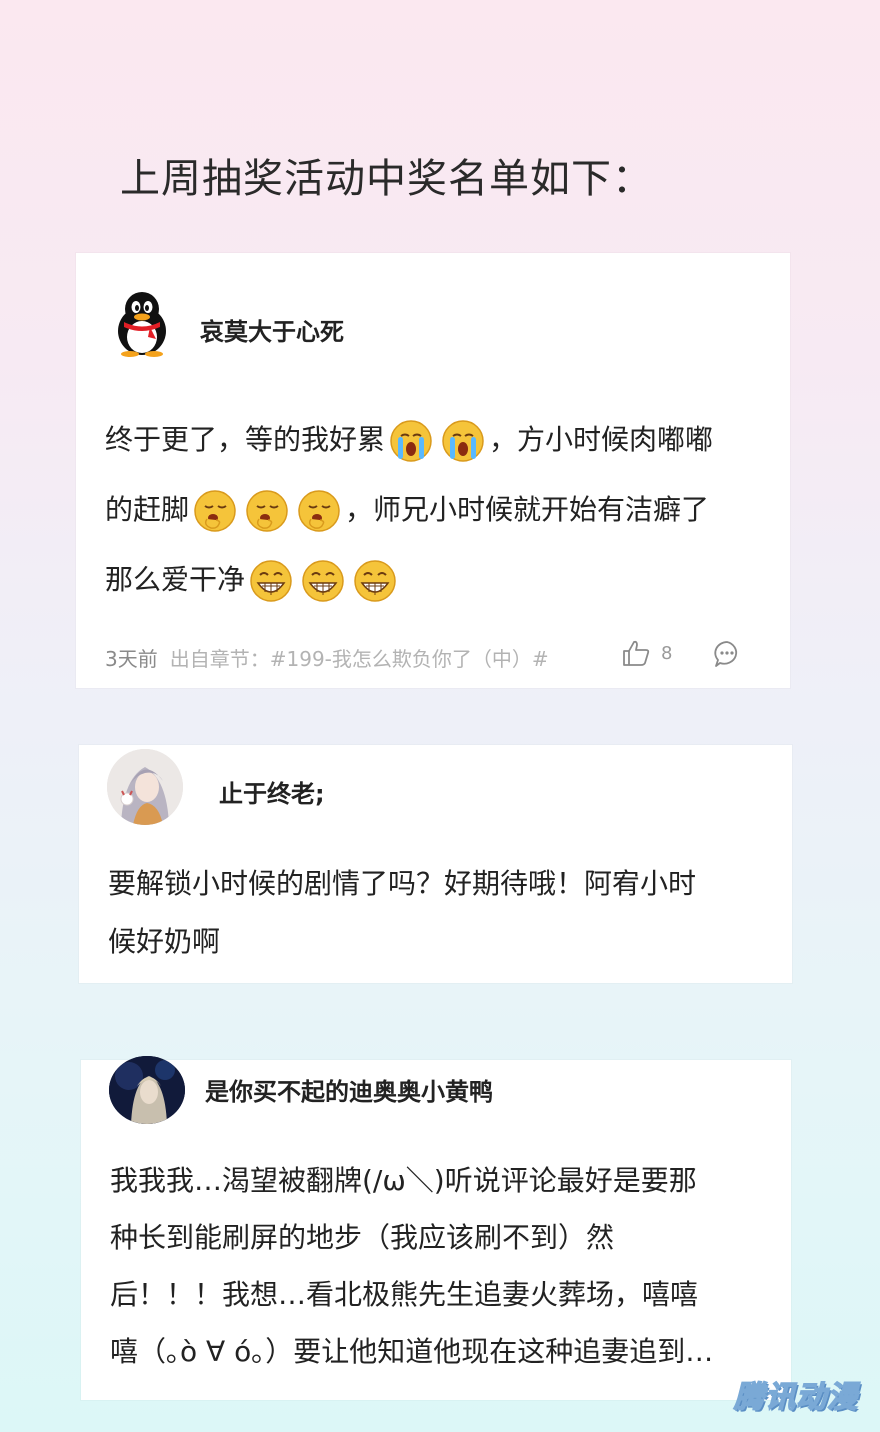 The height and width of the screenshot is (1432, 880). Describe the element at coordinates (402, 883) in the screenshot. I see `comment-line: 要解锁小时候的剧情了吗？好期待哦！阿宥小时` at that location.